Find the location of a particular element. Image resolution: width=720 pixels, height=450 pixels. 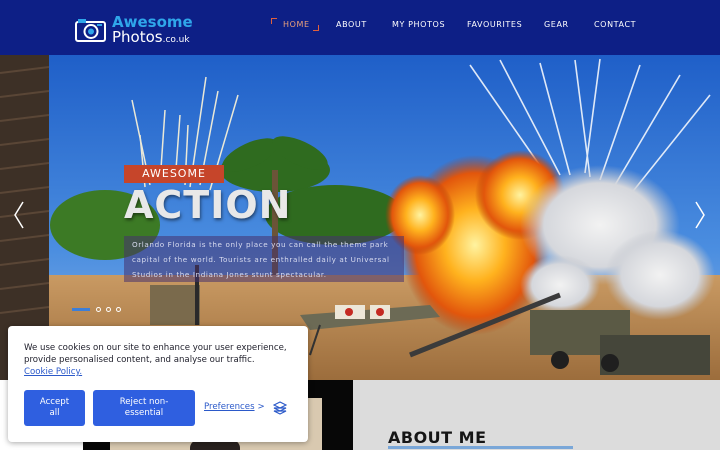

chevron-right-icon is located at coordinates (700, 215).